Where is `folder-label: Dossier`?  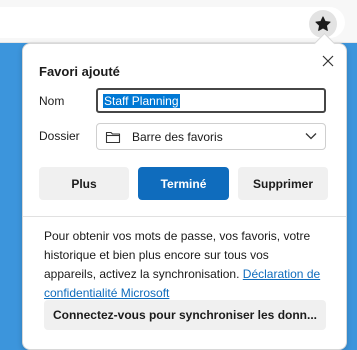
folder-label: Dossier is located at coordinates (59, 136).